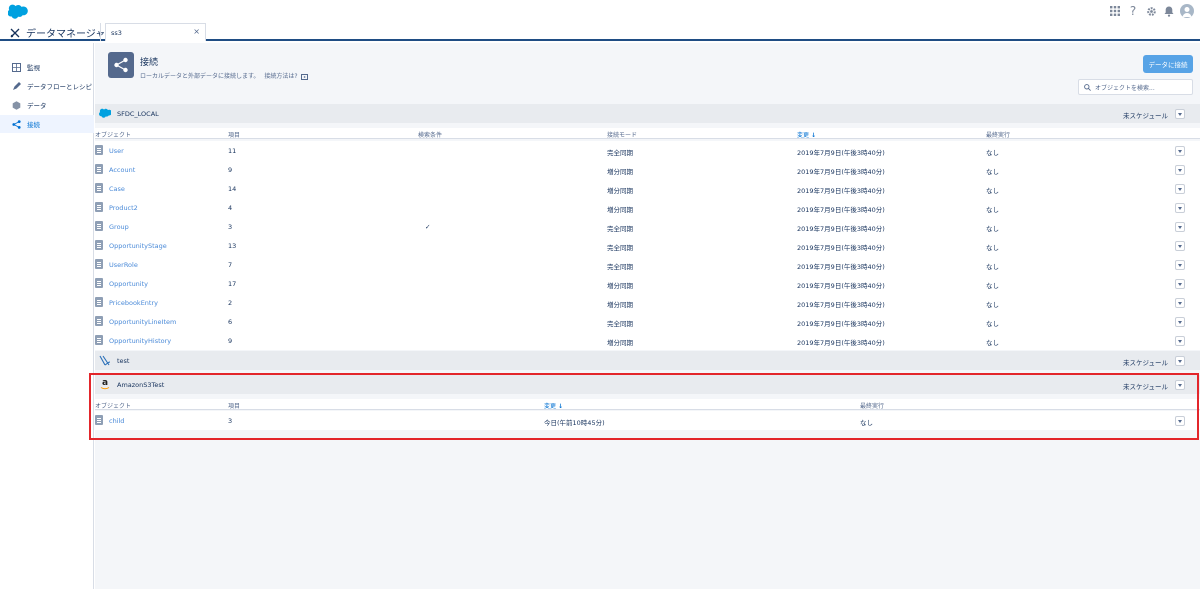  Describe the element at coordinates (123, 208) in the screenshot. I see `object-link: Product2` at that location.